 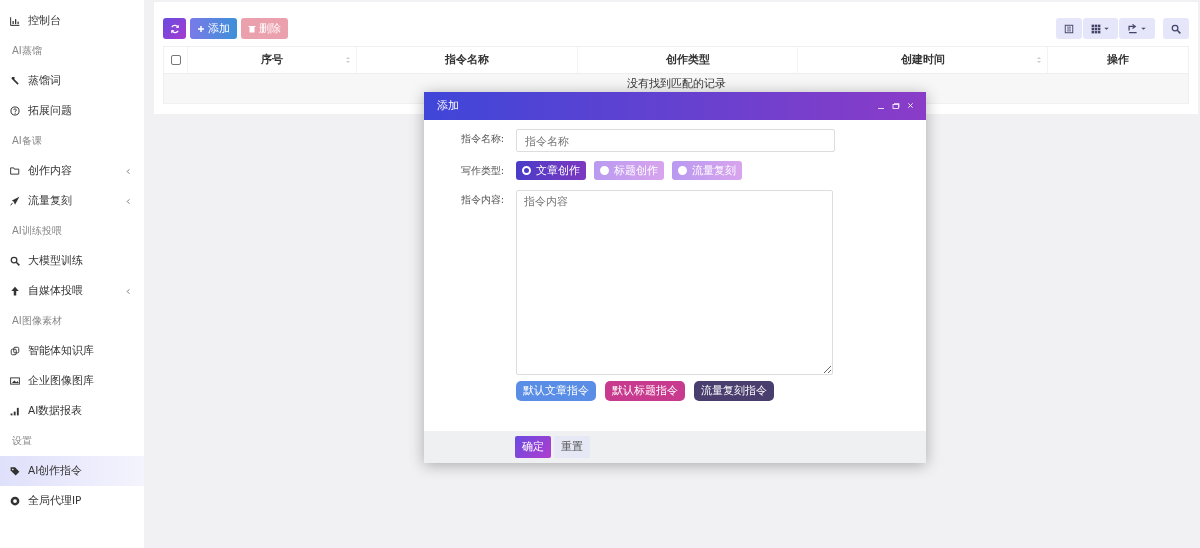 I want to click on section-header: AI备课, so click(x=27, y=141).